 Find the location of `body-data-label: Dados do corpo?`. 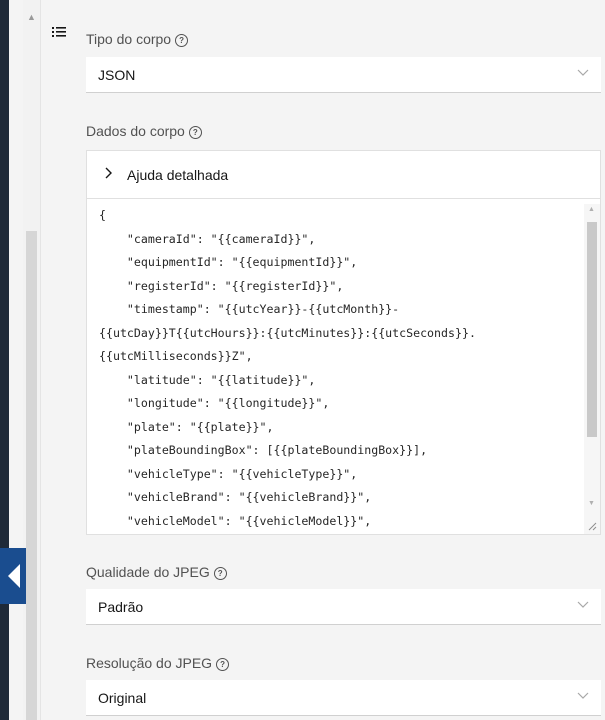

body-data-label: Dados do corpo? is located at coordinates (144, 131).